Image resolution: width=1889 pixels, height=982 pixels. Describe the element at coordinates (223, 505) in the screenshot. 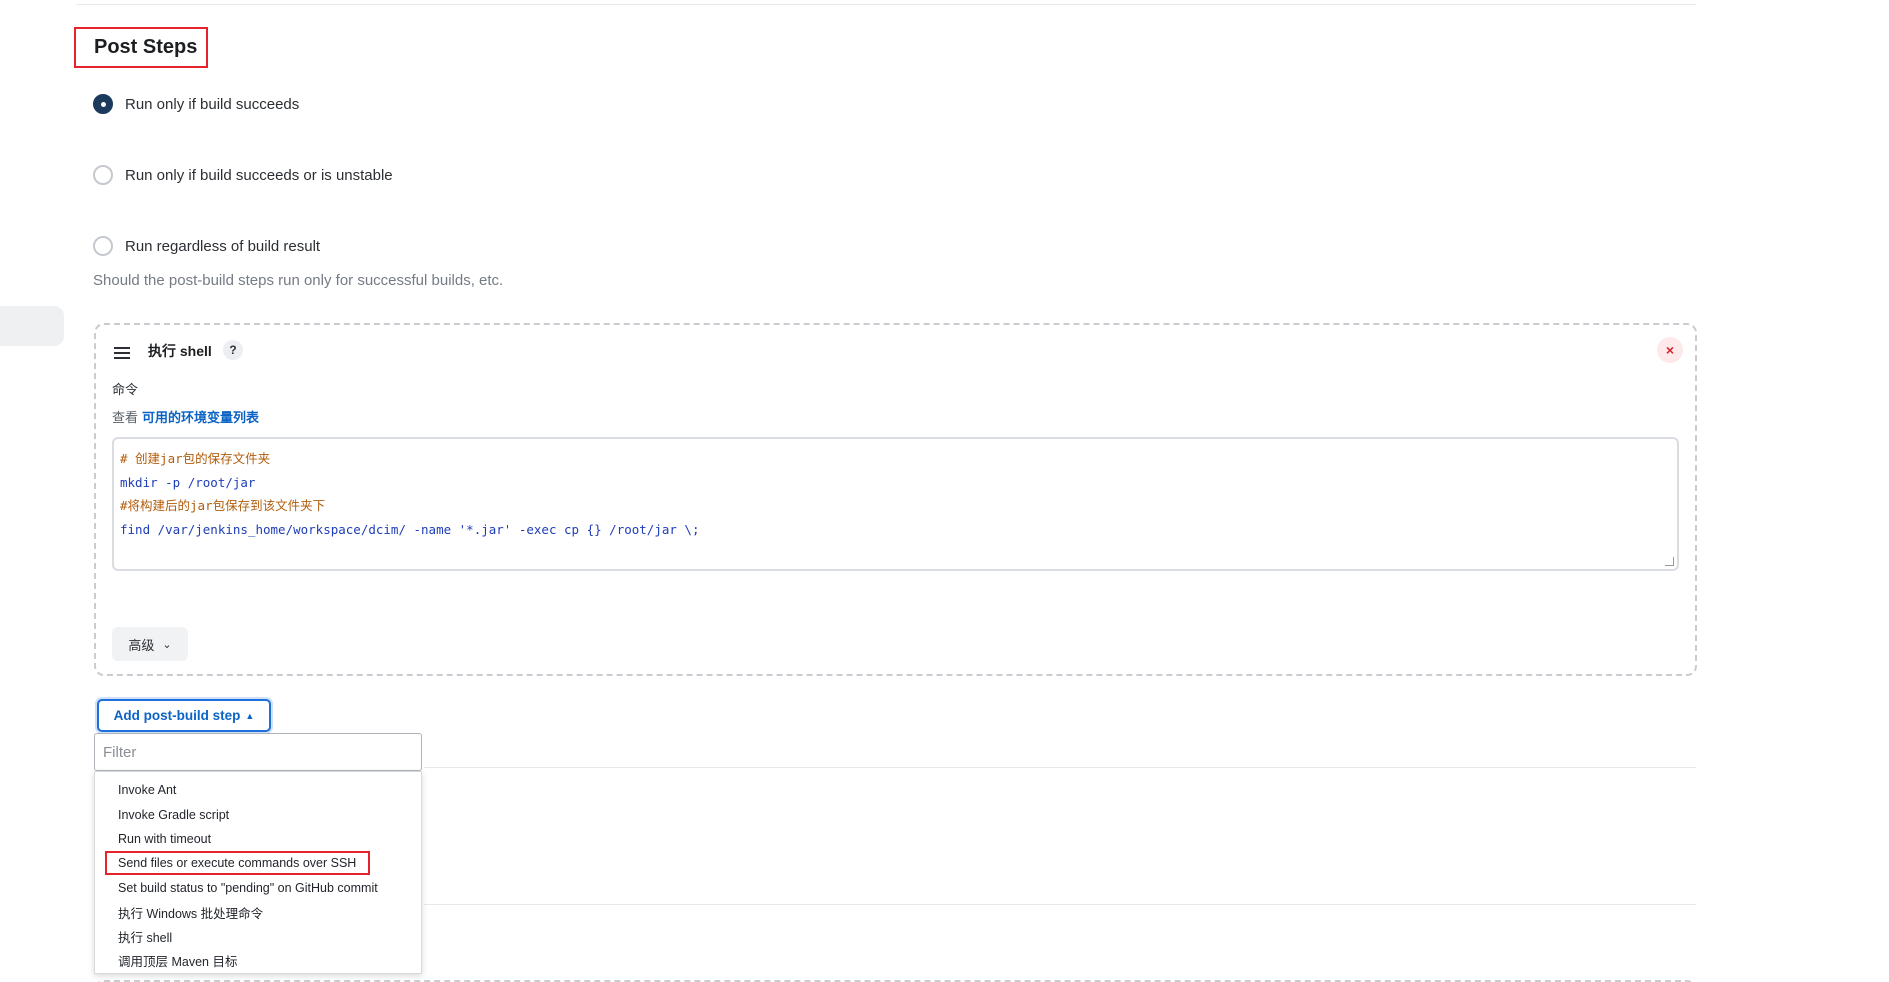

I see `code-line-3: #将构建后的jar包保存到该文件夹下` at that location.